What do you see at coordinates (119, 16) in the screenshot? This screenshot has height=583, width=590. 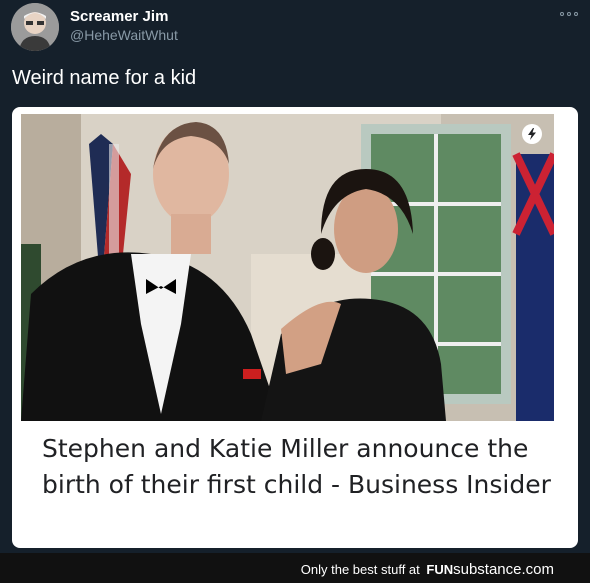 I see `author-name: Screamer Jim` at bounding box center [119, 16].